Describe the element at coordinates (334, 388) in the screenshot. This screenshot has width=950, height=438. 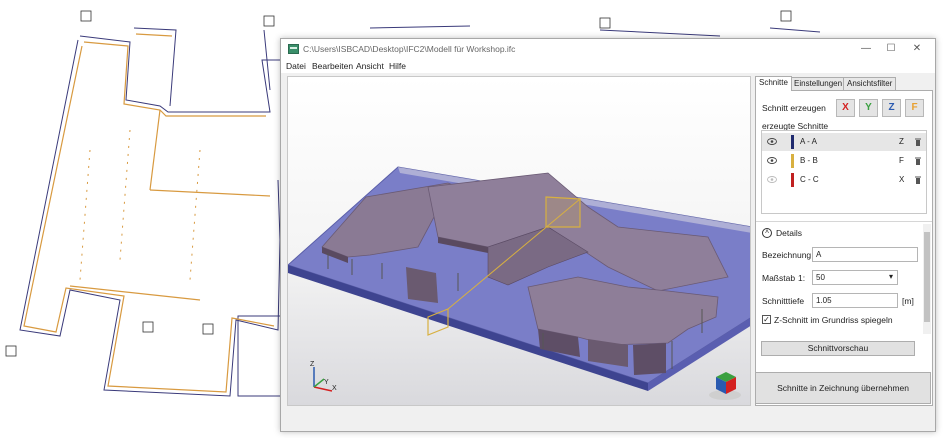
I see `axis-label-x: X` at that location.